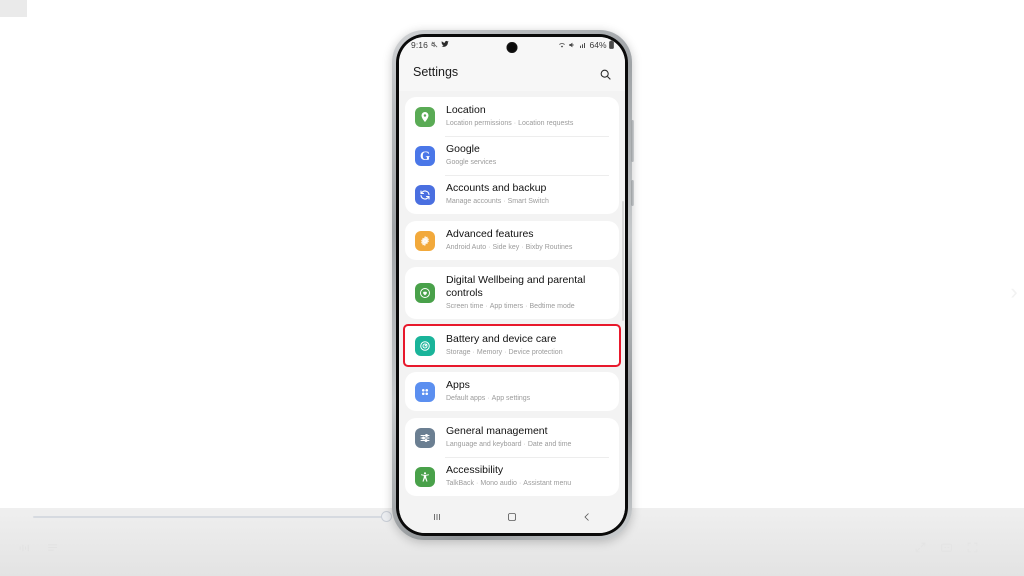  Describe the element at coordinates (13, 8) in the screenshot. I see `top-left-placeholder-block` at that location.